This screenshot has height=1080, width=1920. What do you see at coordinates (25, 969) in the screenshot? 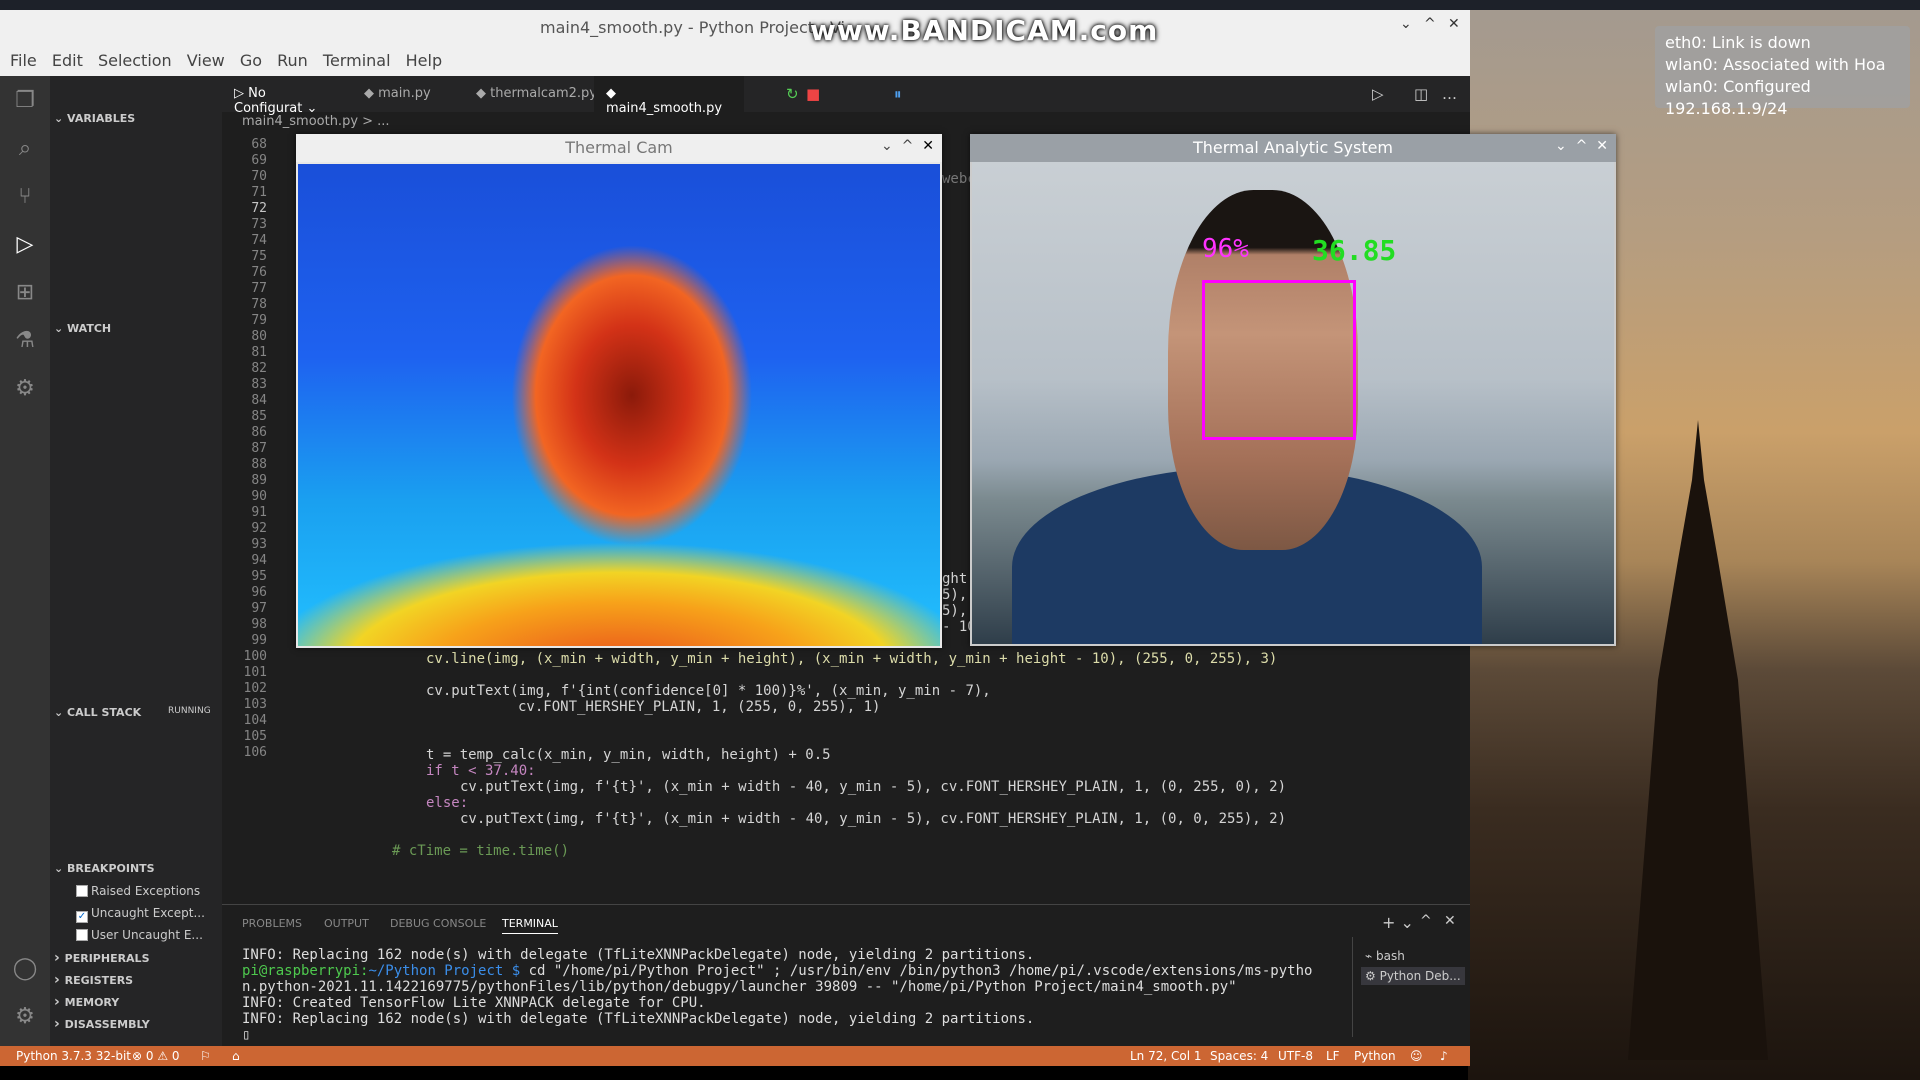
I see `account-icon: ◯` at bounding box center [25, 969].